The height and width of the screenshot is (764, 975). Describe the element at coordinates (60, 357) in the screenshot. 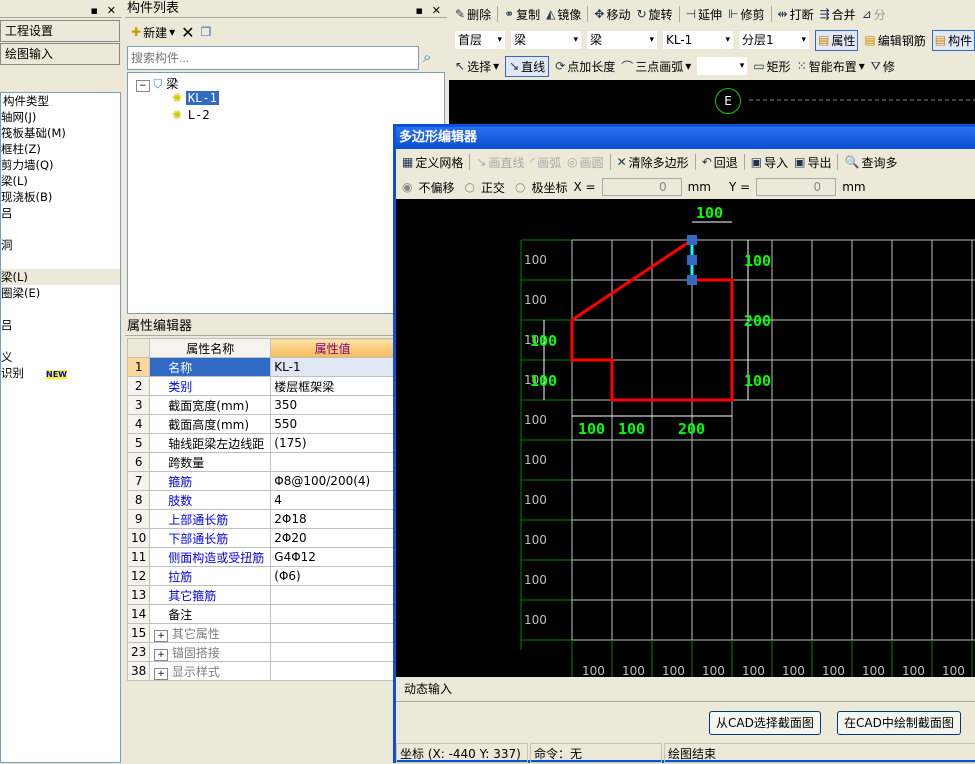

I see `tree-item: 义` at that location.